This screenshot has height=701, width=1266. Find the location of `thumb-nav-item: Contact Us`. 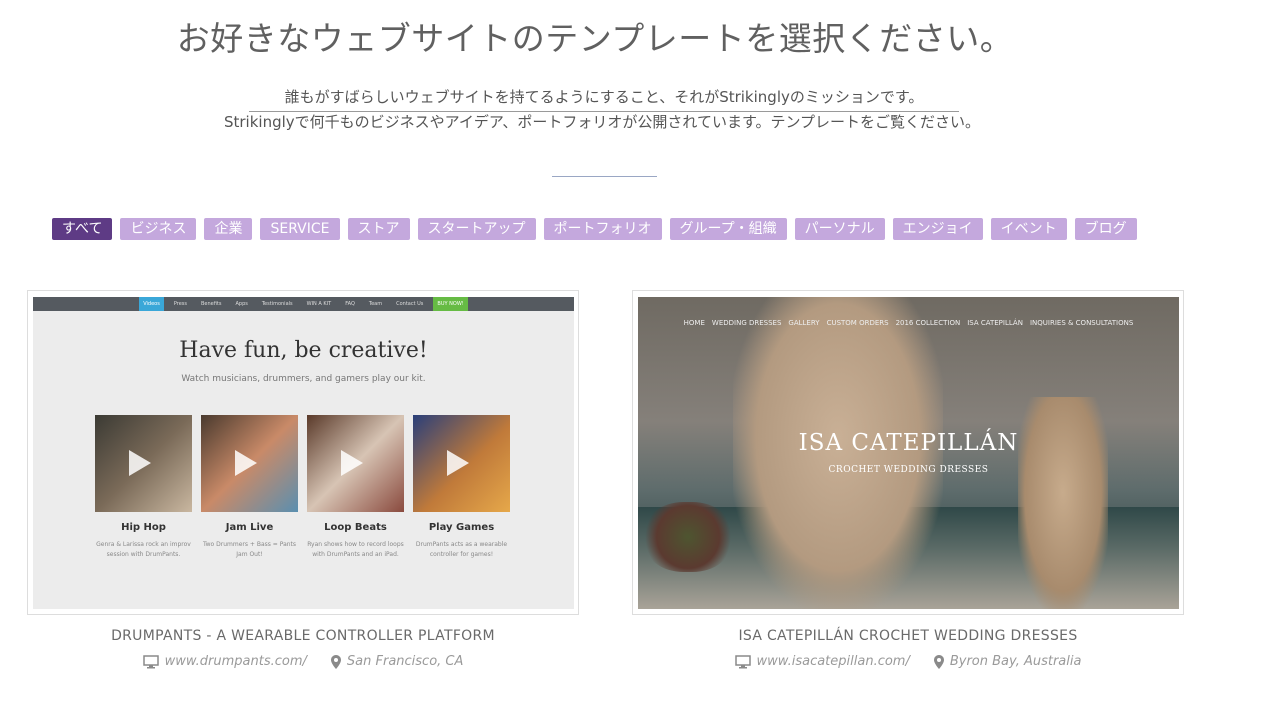

thumb-nav-item: Contact Us is located at coordinates (410, 304).